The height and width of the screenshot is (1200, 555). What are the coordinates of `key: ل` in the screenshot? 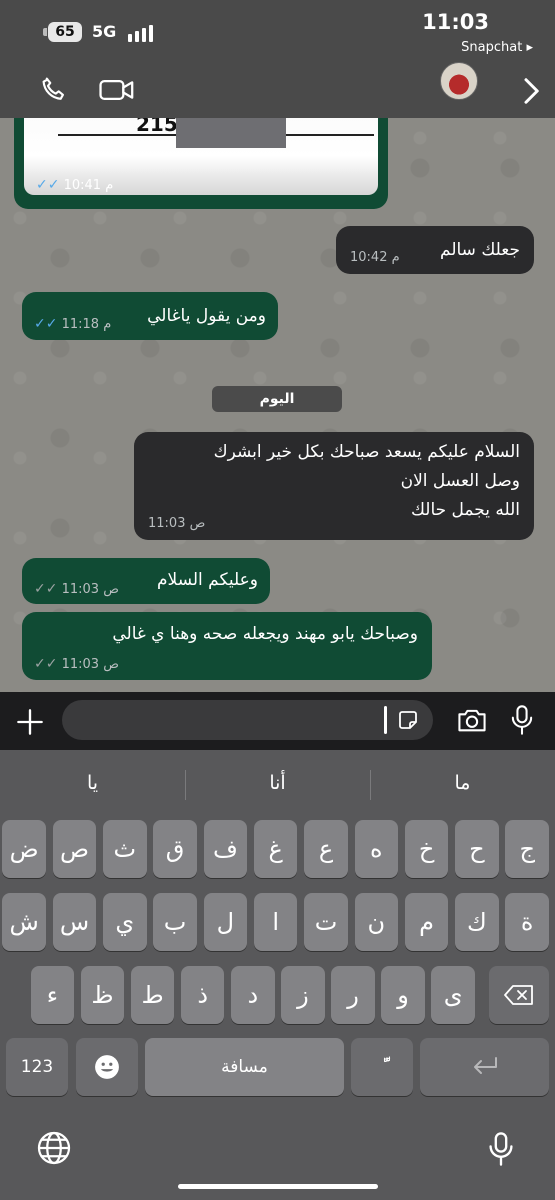 It's located at (225, 922).